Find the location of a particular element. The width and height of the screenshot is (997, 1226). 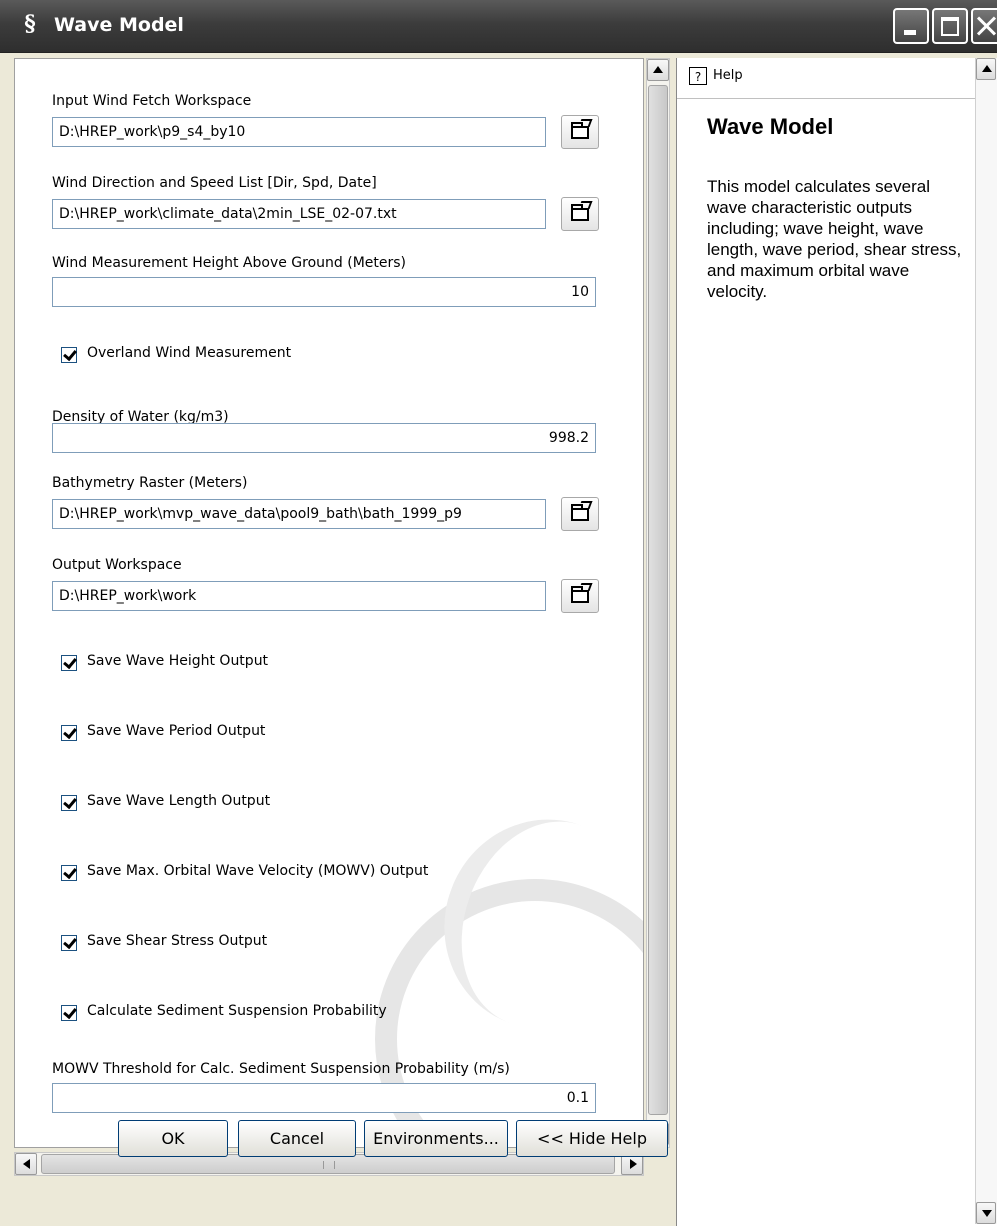

maximize-button is located at coordinates (950, 26).